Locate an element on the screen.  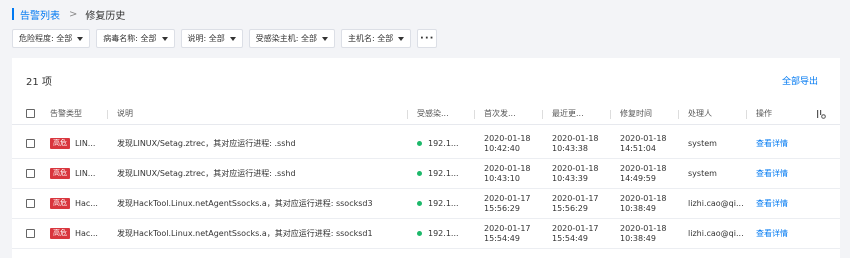
filter-infected-host-label: 受感染主机: 全部 is located at coordinates (286, 38).